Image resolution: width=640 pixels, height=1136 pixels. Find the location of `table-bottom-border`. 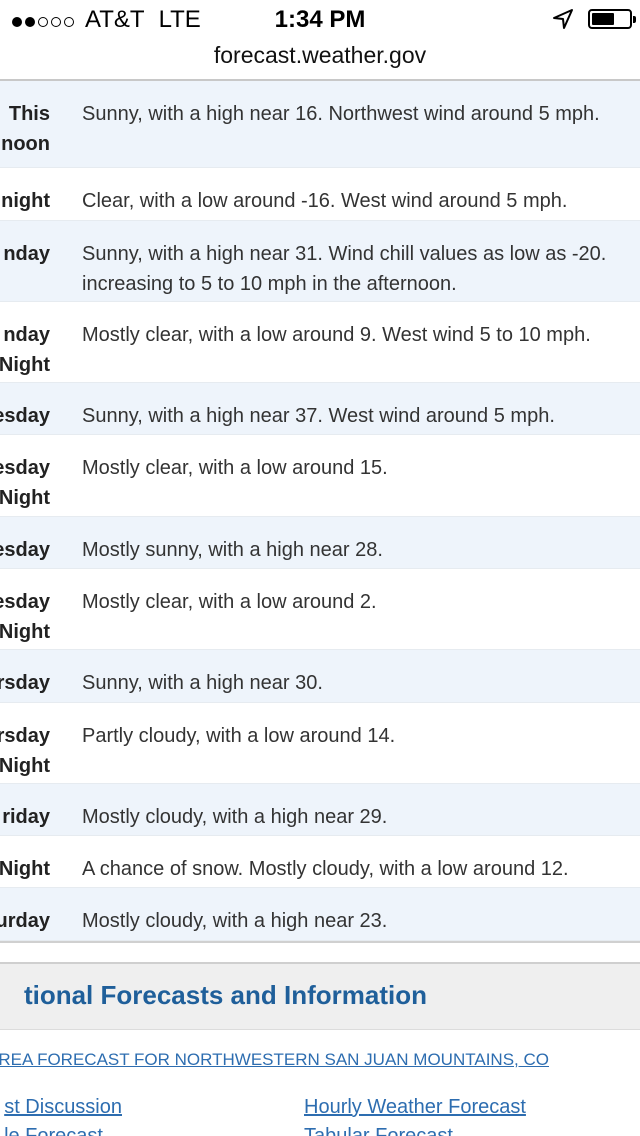

table-bottom-border is located at coordinates (320, 942).